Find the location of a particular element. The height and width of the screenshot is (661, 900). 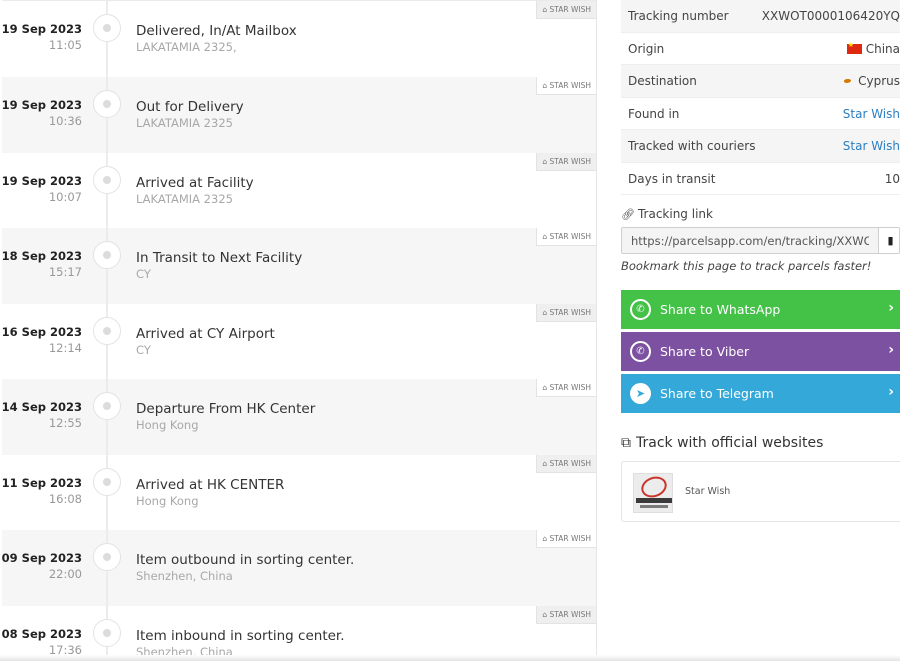

bottom-shadow is located at coordinates (450, 658).